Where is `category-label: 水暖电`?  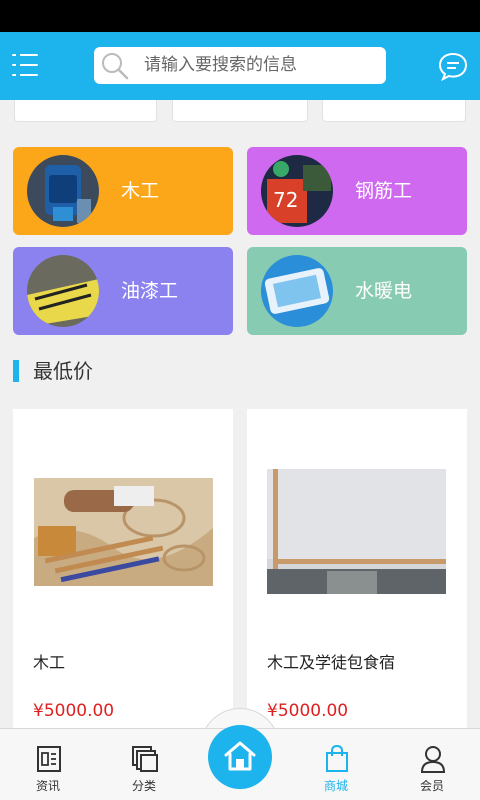 category-label: 水暖电 is located at coordinates (384, 291).